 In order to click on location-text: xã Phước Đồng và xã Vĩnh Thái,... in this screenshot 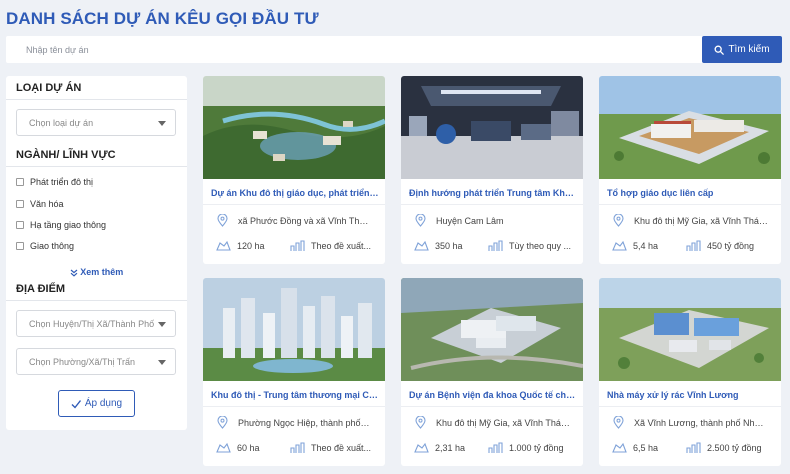, I will do `click(305, 220)`.